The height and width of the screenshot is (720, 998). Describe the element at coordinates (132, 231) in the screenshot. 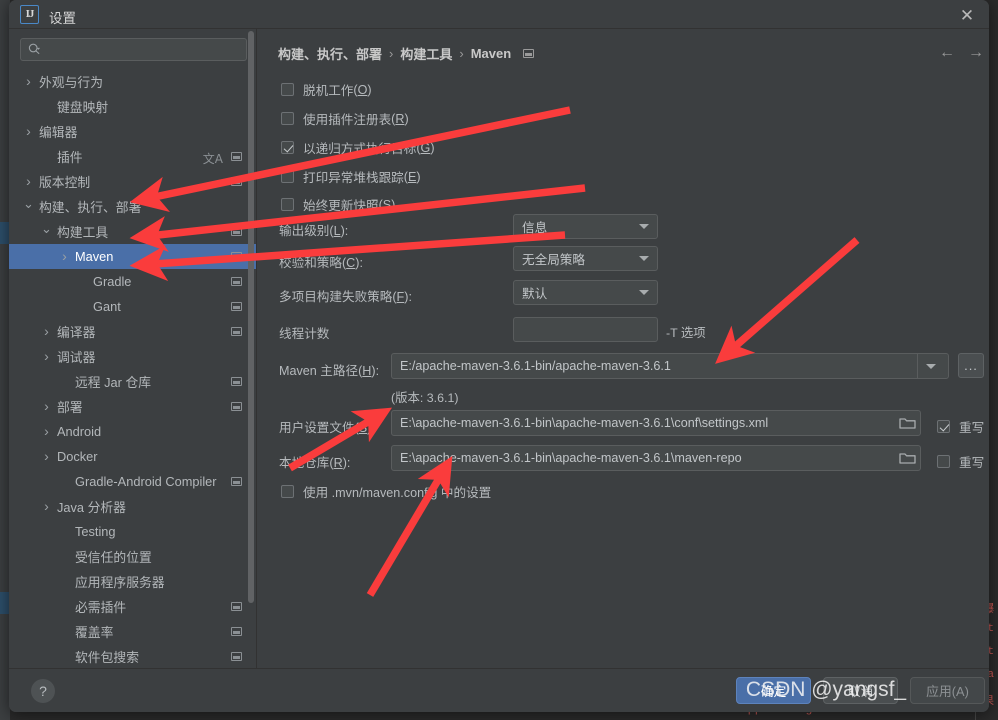

I see `sidebar-item-6: 构建工具` at that location.